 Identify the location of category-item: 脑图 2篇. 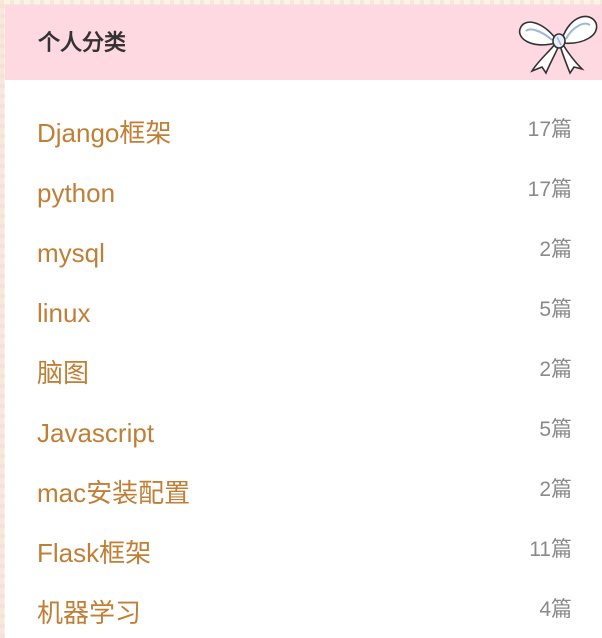
(303, 375).